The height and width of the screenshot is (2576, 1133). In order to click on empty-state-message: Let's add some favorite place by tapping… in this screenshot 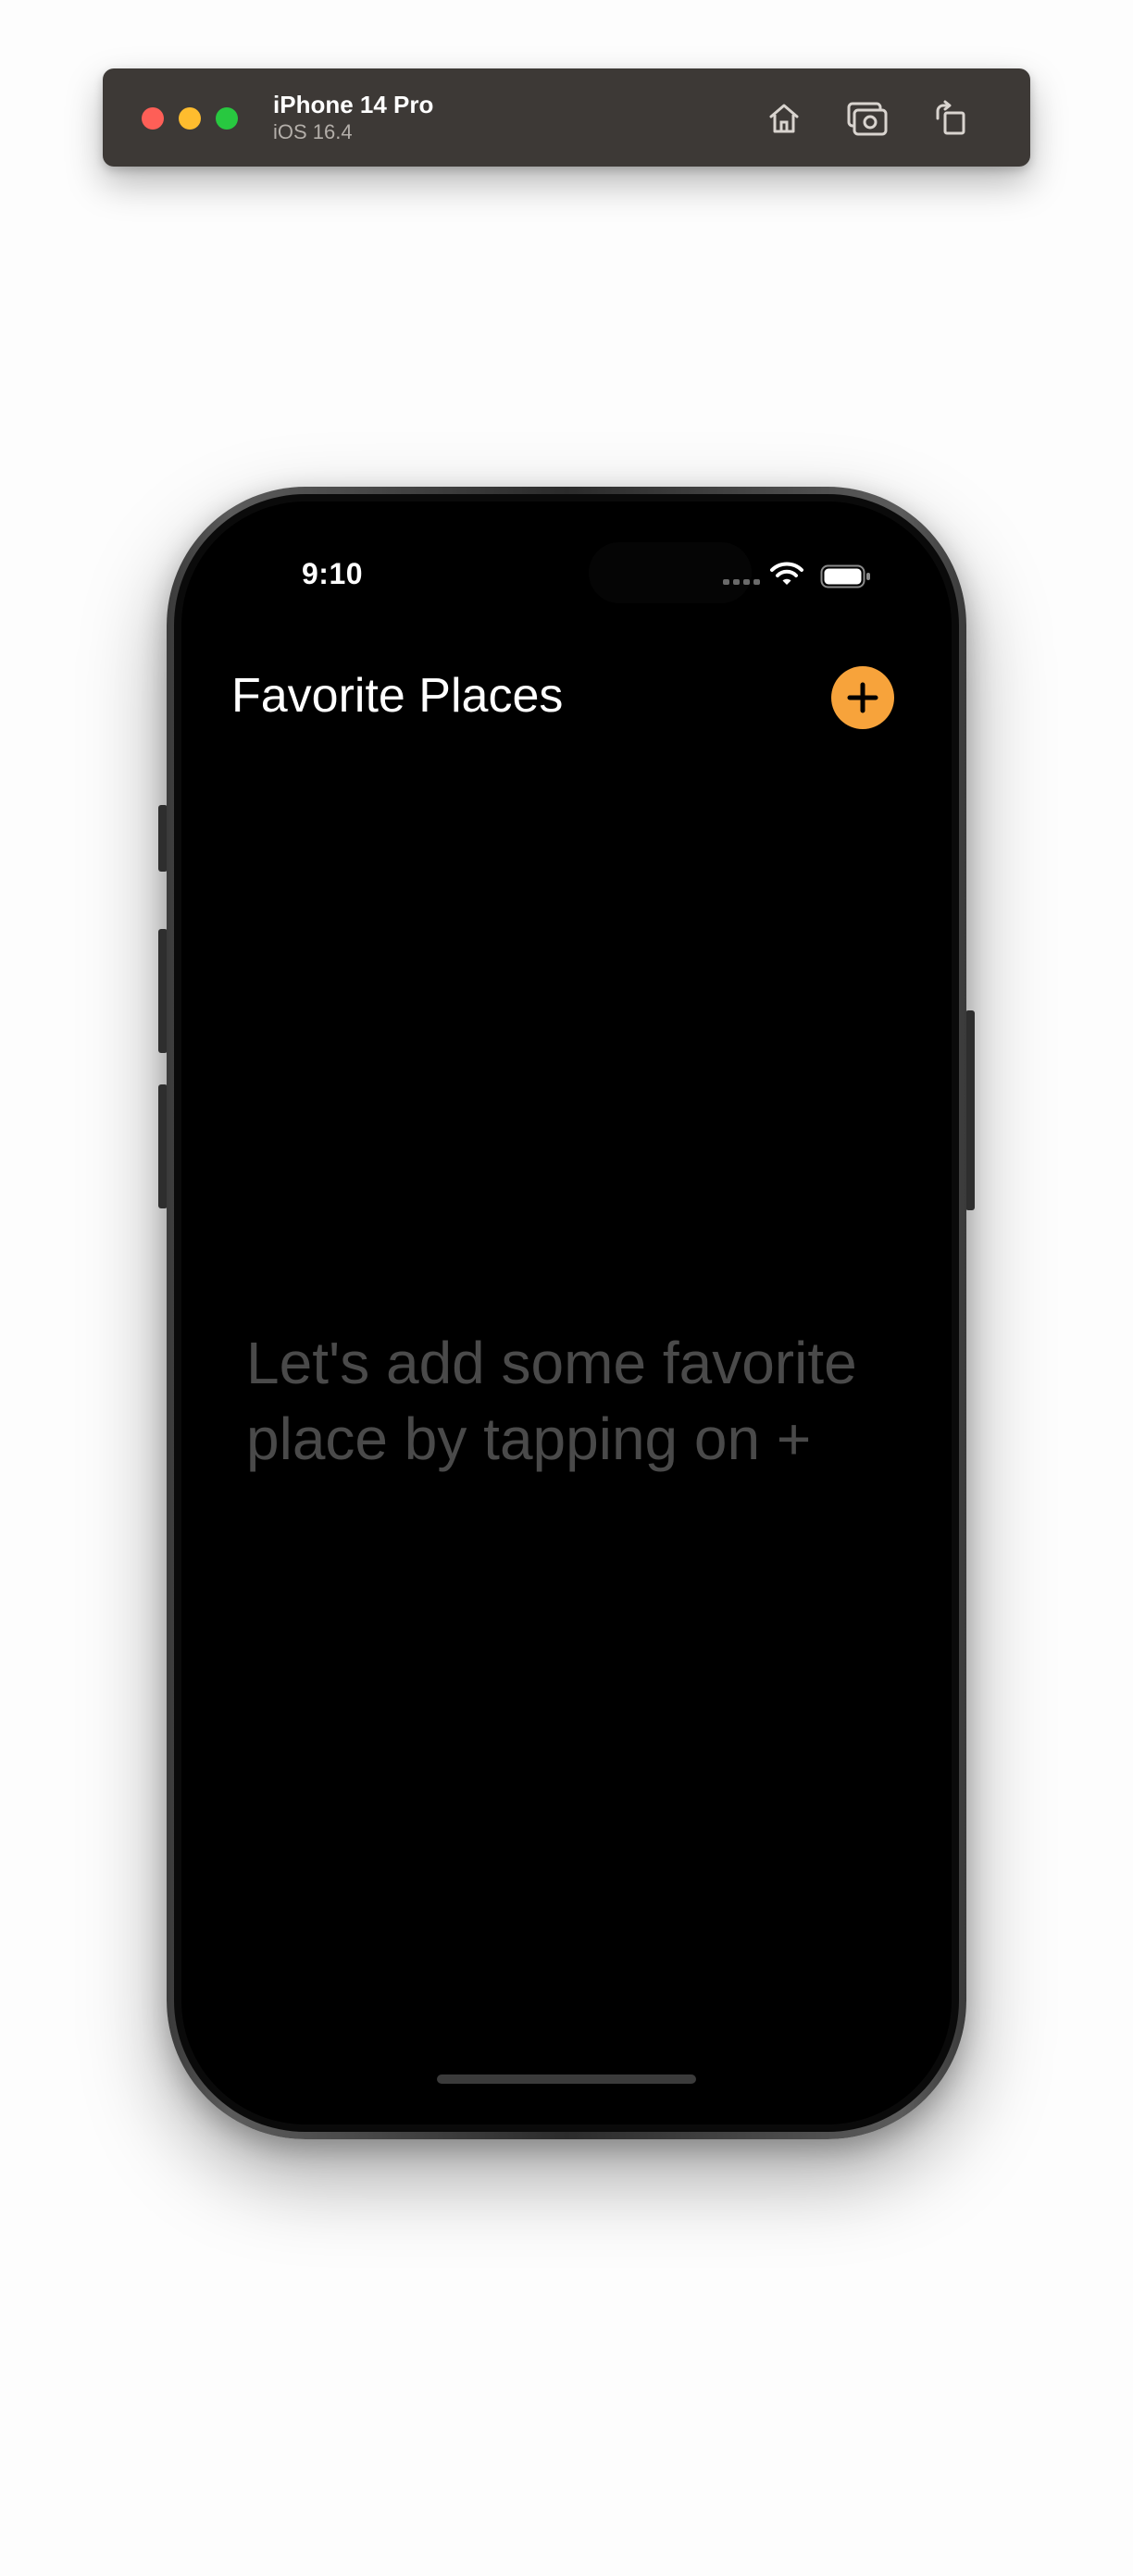, I will do `click(552, 1401)`.